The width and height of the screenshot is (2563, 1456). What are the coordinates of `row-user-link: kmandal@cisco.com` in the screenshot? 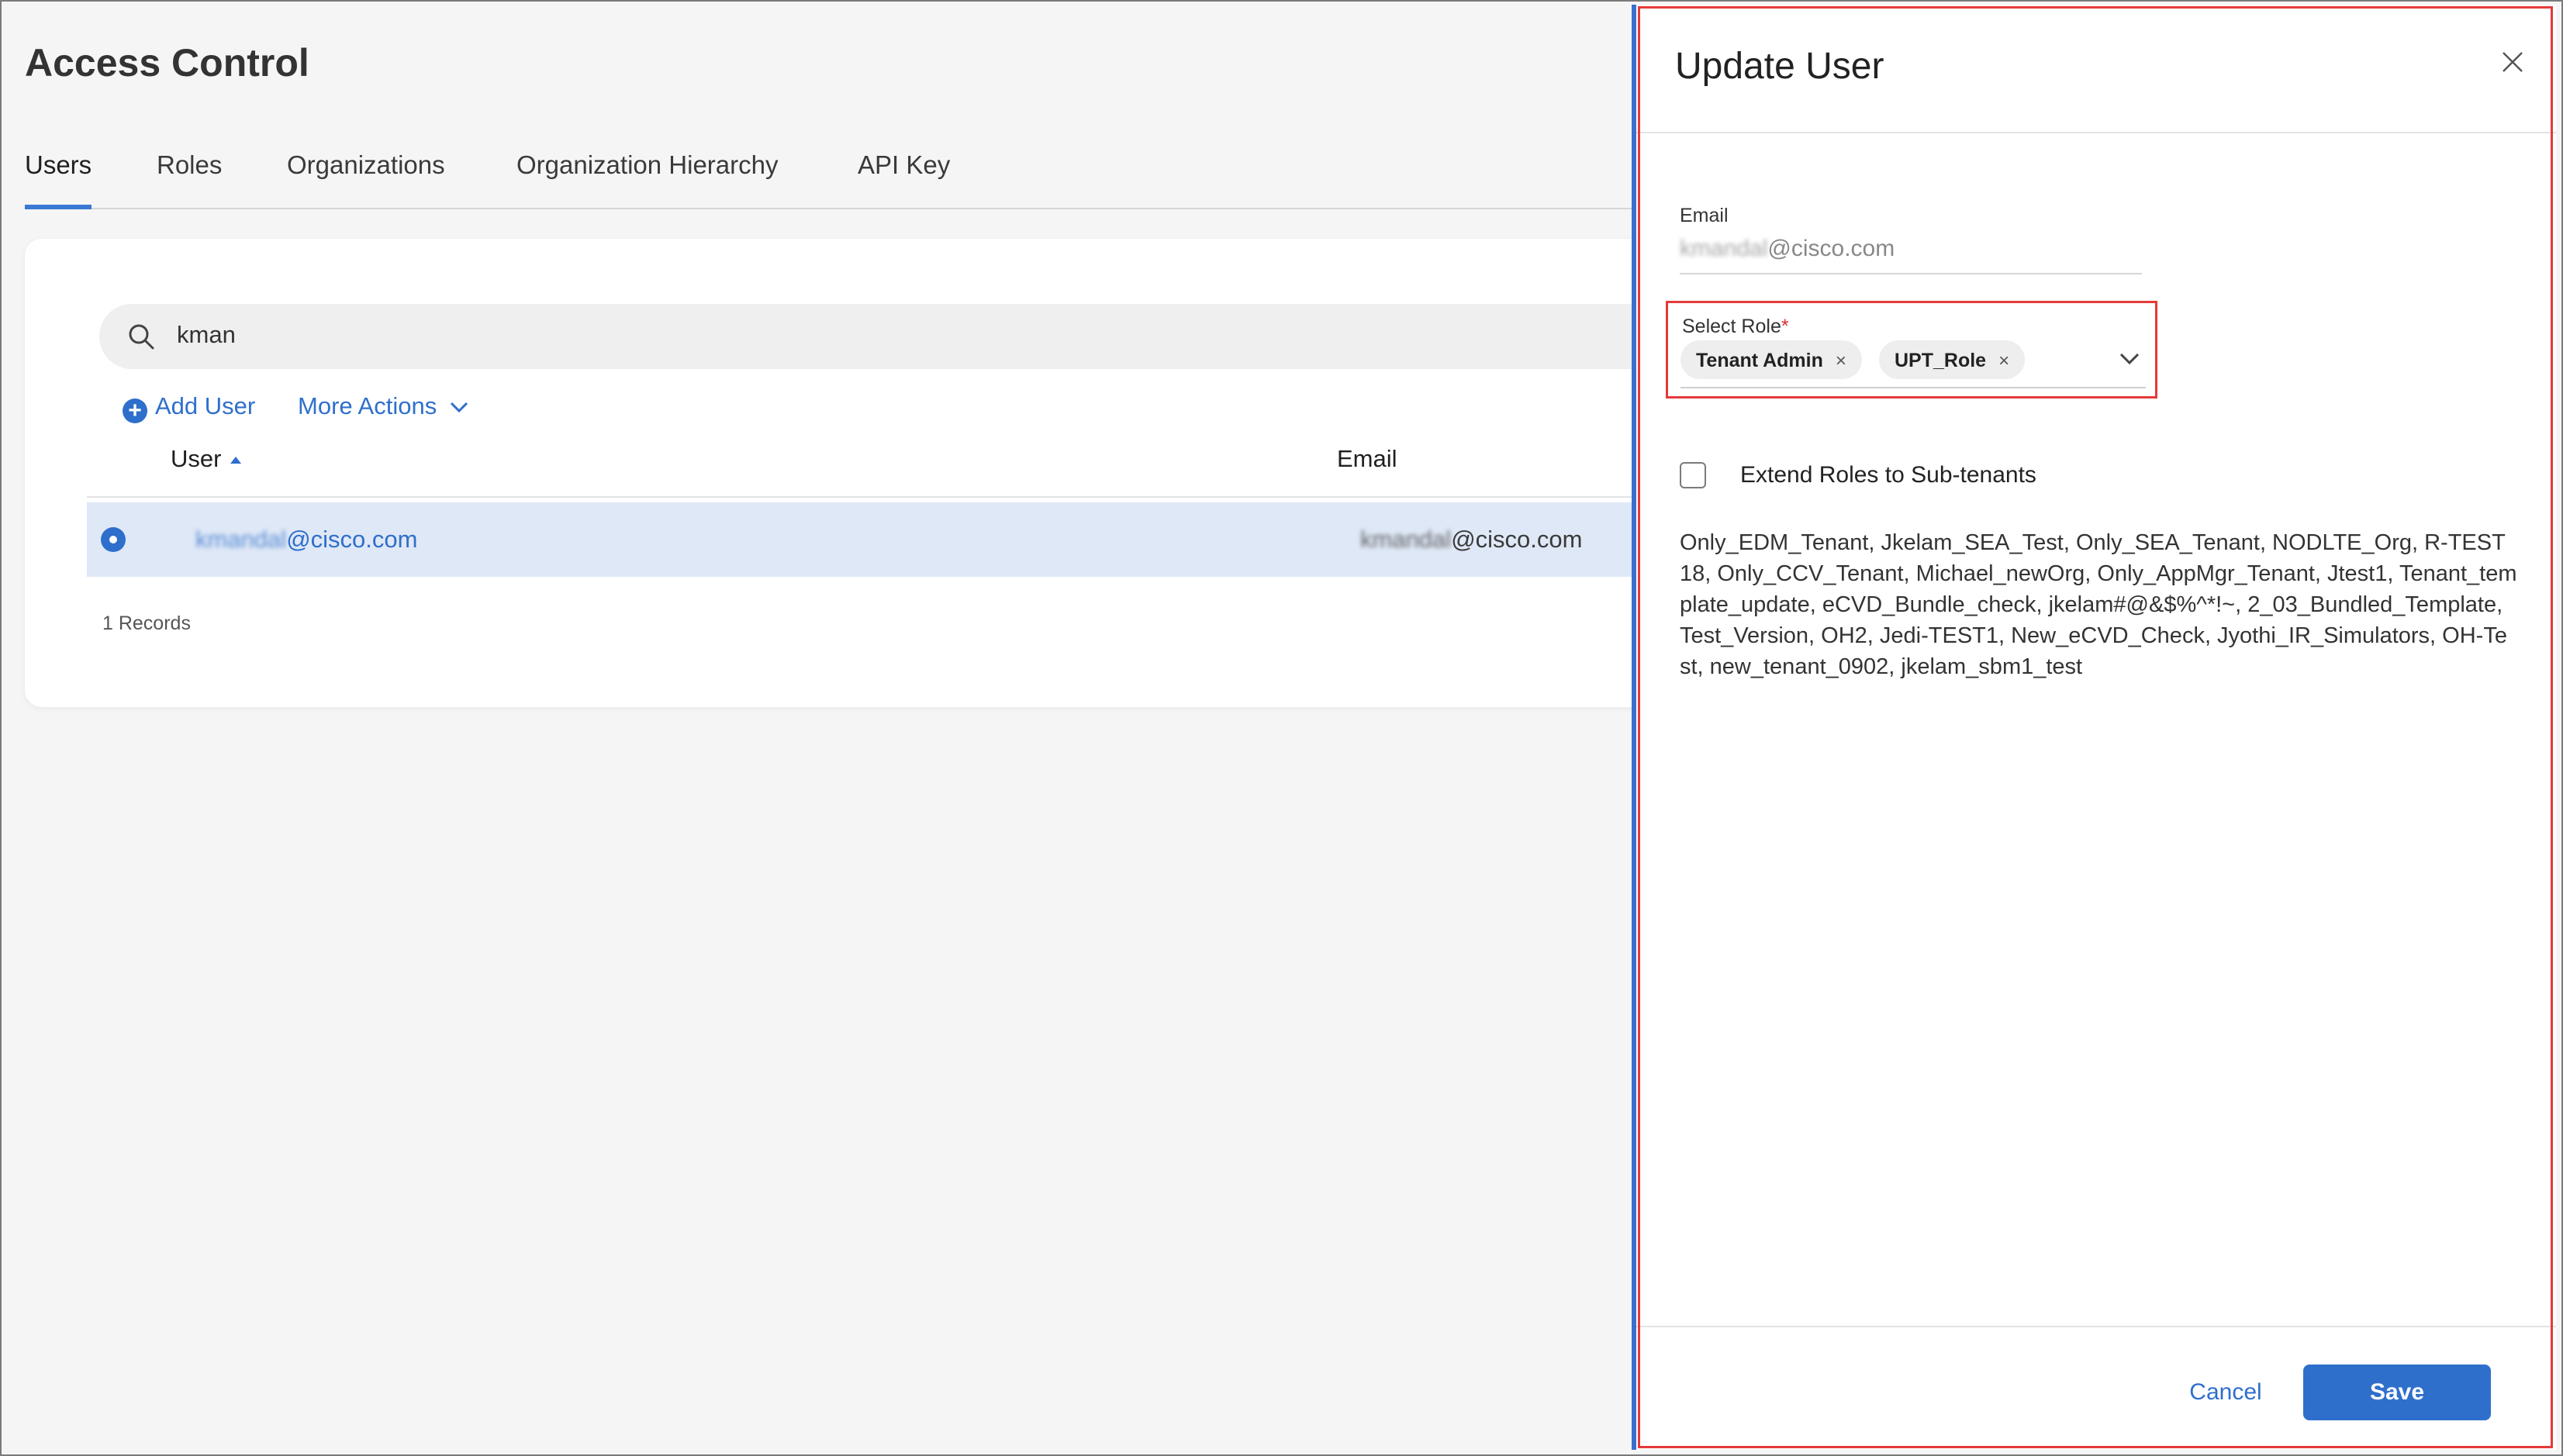 It's located at (306, 540).